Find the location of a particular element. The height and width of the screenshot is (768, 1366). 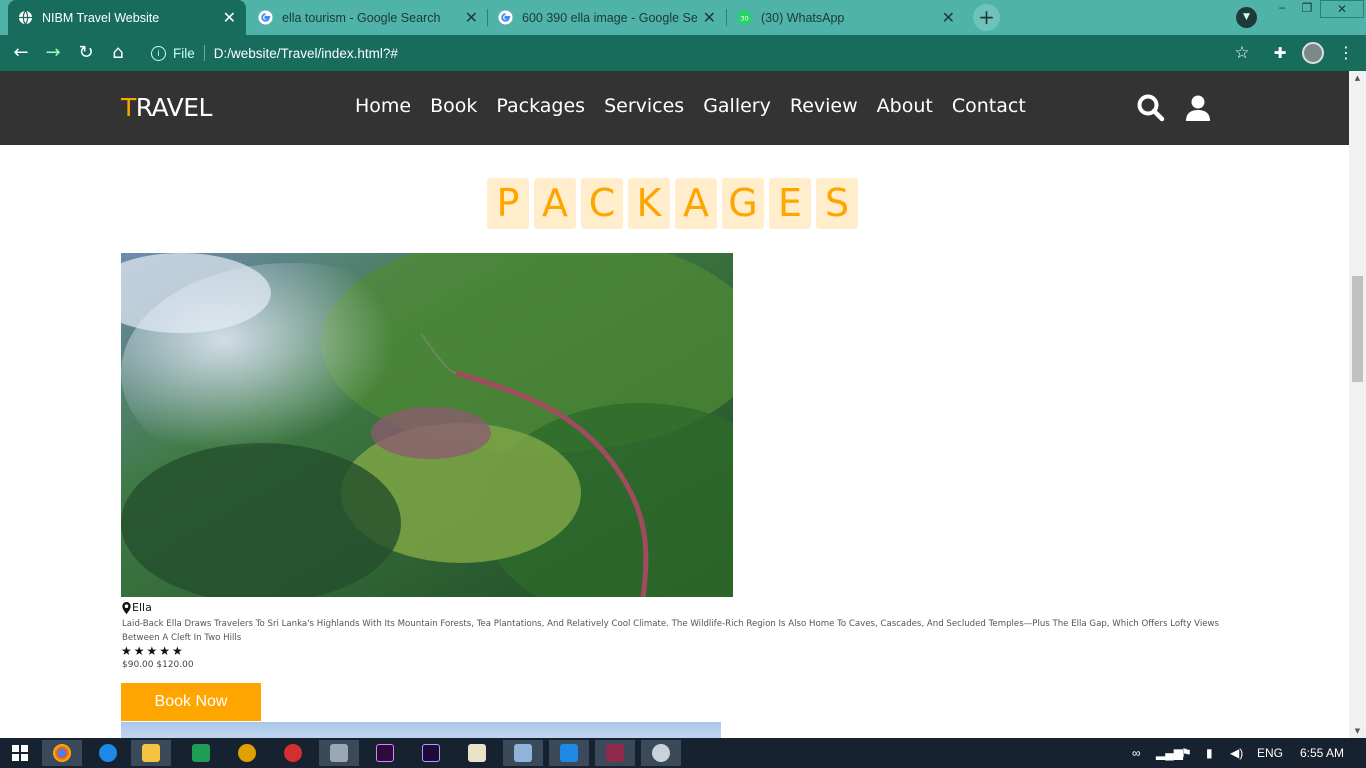

taskbar-window-icon is located at coordinates (339, 753).